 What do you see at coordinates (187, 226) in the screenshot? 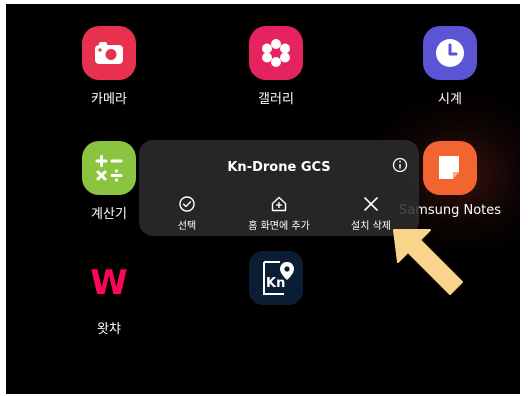
I see `action-label: 선택` at bounding box center [187, 226].